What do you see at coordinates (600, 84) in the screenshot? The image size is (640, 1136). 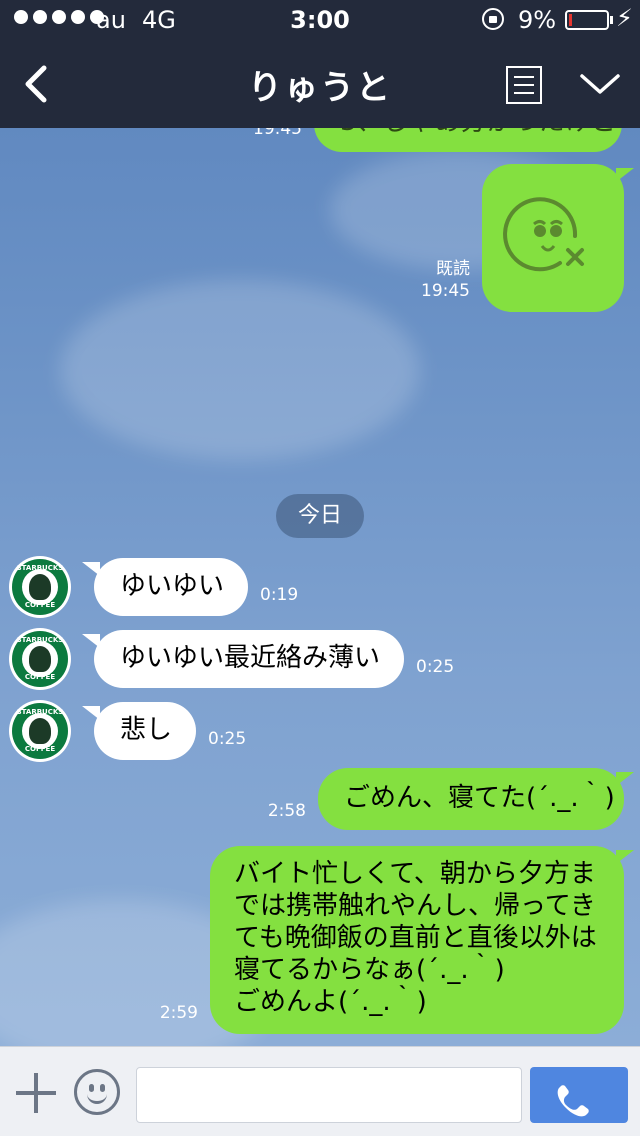 I see `chevron-down-icon` at bounding box center [600, 84].